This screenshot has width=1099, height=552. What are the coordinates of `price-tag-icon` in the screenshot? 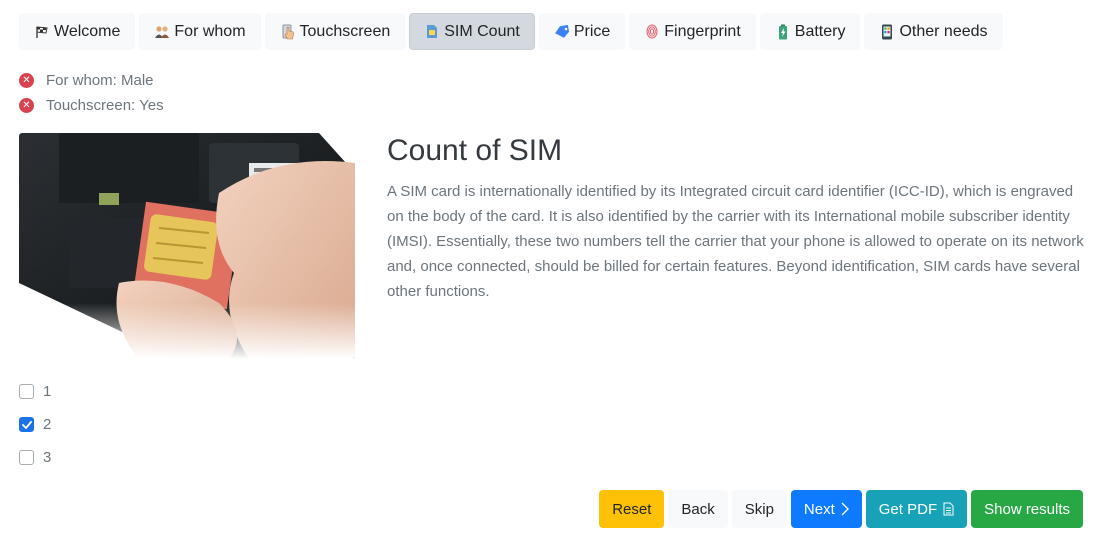 It's located at (562, 32).